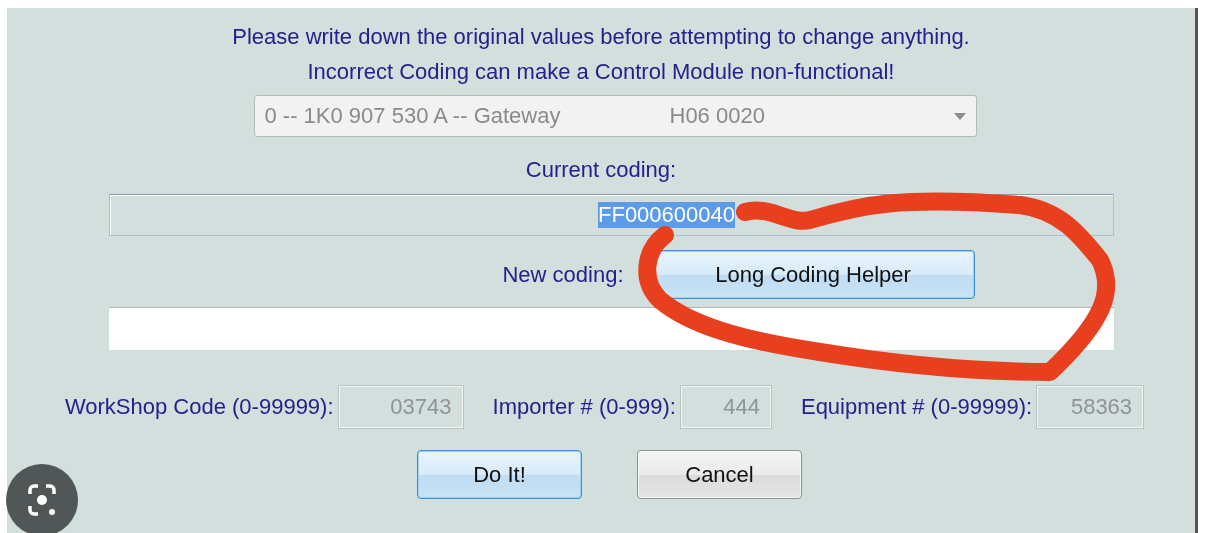  I want to click on current-coding-label: Current coding:, so click(601, 170).